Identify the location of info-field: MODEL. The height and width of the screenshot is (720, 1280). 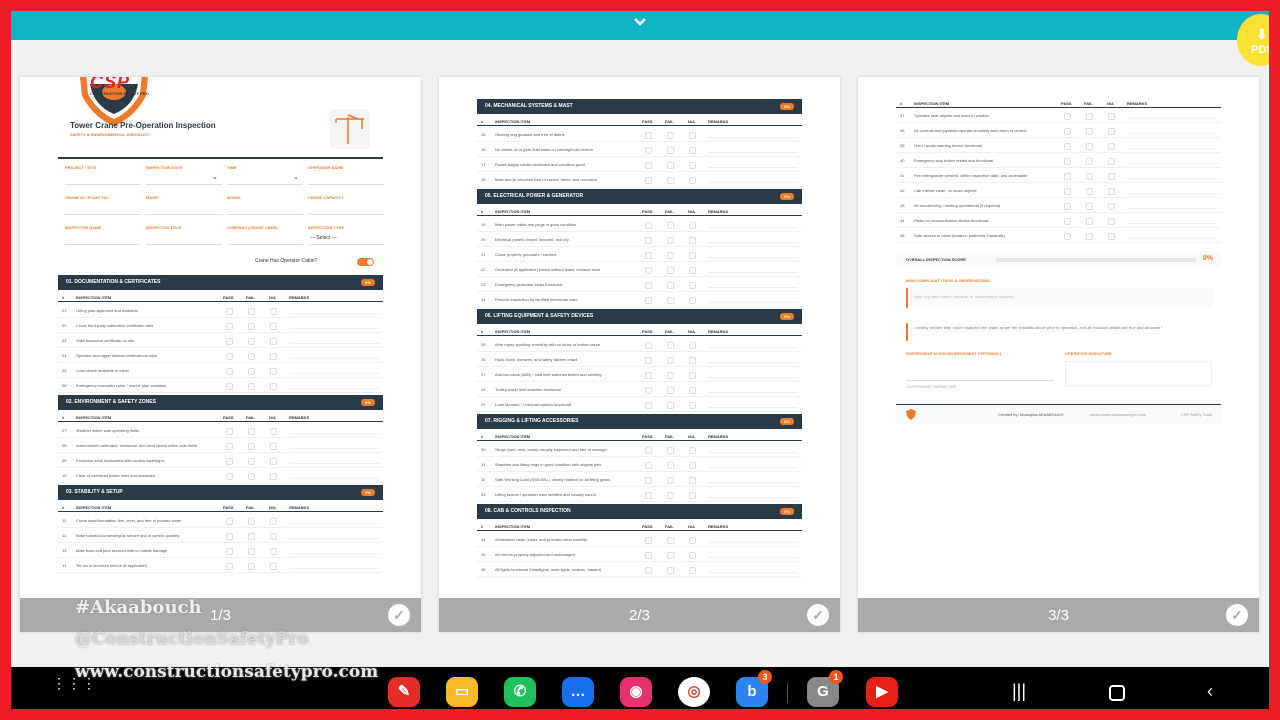
(265, 204).